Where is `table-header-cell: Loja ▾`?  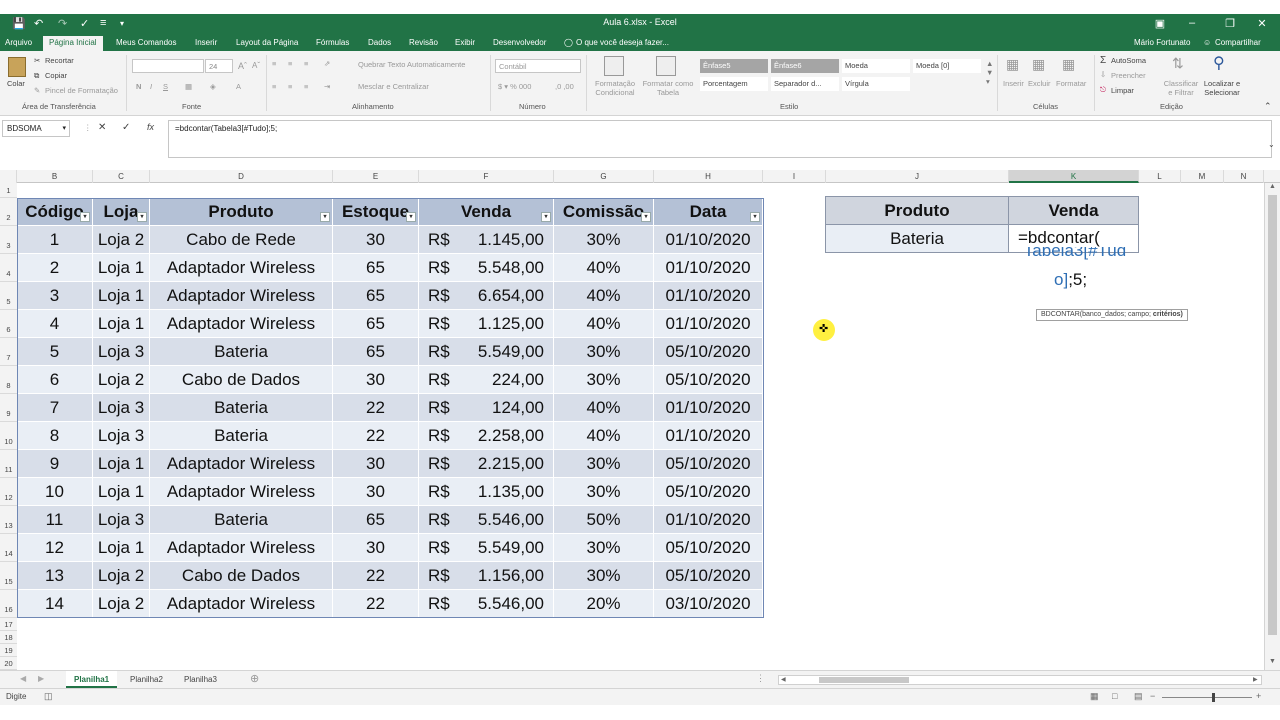
table-header-cell: Loja ▾ is located at coordinates (121, 212).